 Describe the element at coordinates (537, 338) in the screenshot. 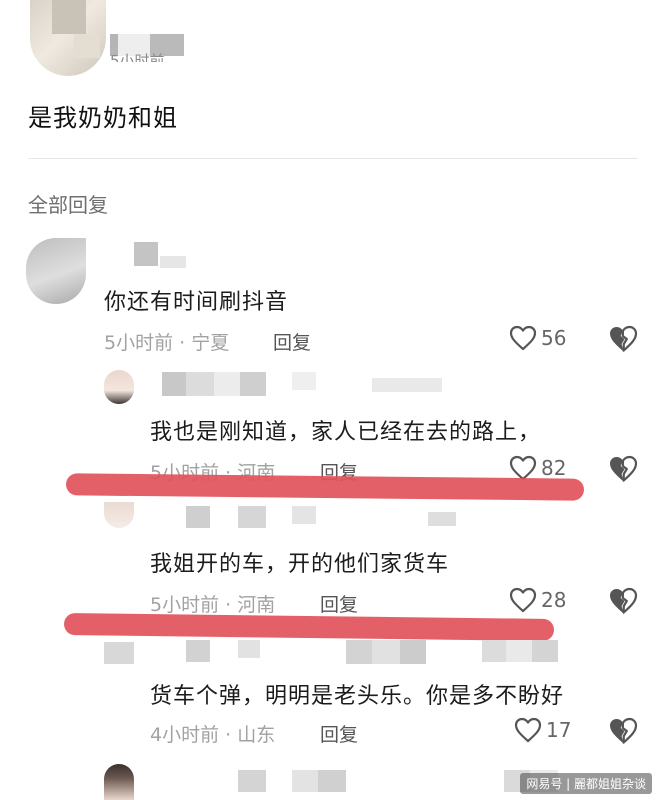

I see `like-button: 56` at that location.